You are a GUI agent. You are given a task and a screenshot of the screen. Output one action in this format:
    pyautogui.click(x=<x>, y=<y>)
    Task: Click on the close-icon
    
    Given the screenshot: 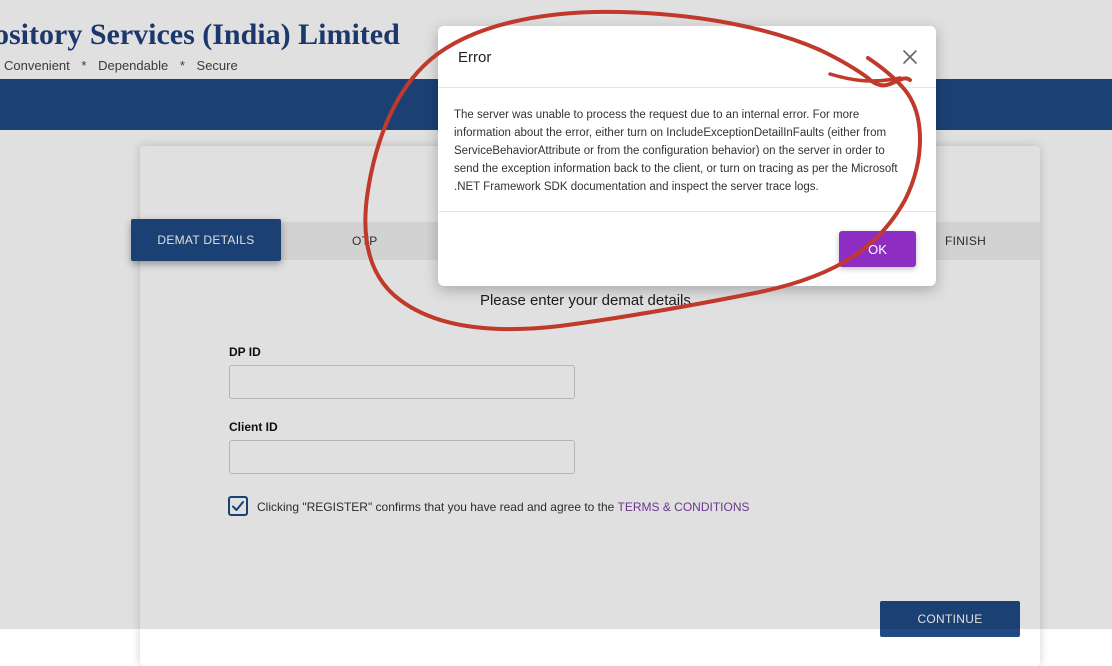 What is the action you would take?
    pyautogui.click(x=910, y=57)
    